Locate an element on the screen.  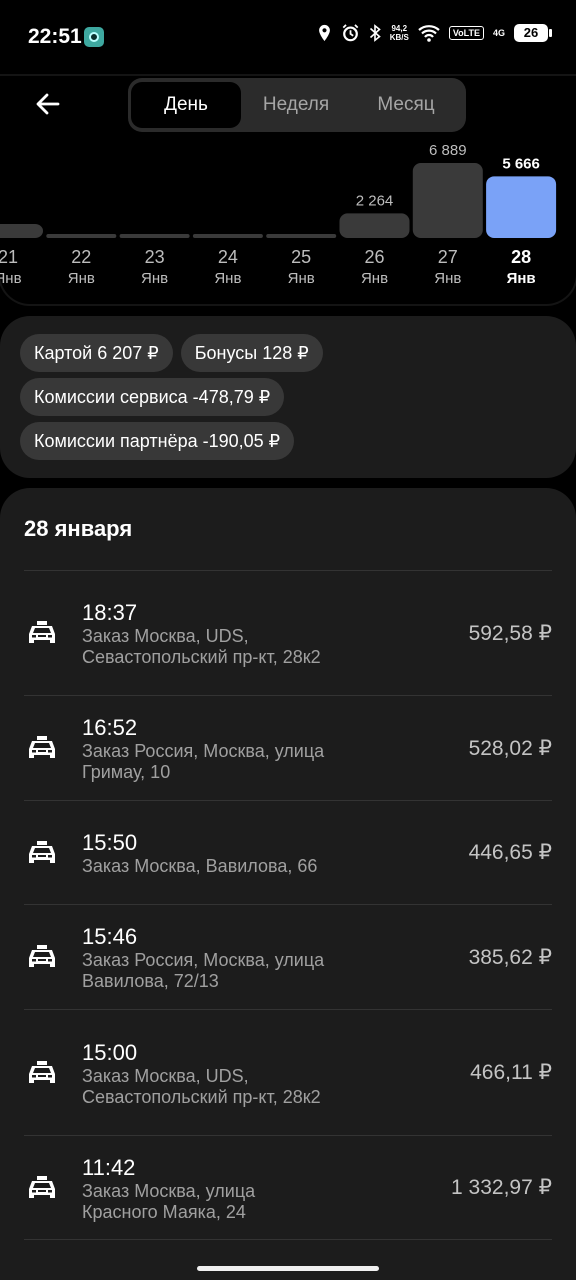
bar-value-label: 6 889 is located at coordinates (448, 150).